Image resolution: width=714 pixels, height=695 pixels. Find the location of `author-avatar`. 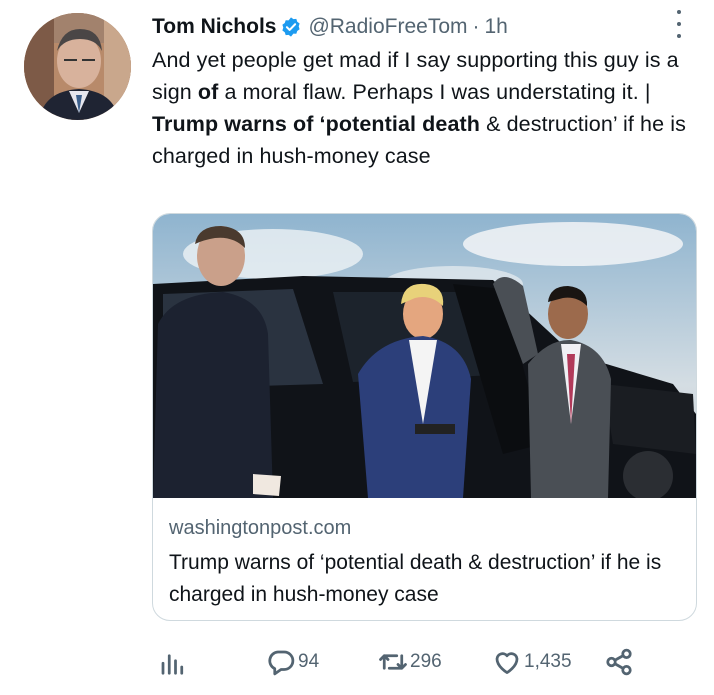

author-avatar is located at coordinates (77, 66).